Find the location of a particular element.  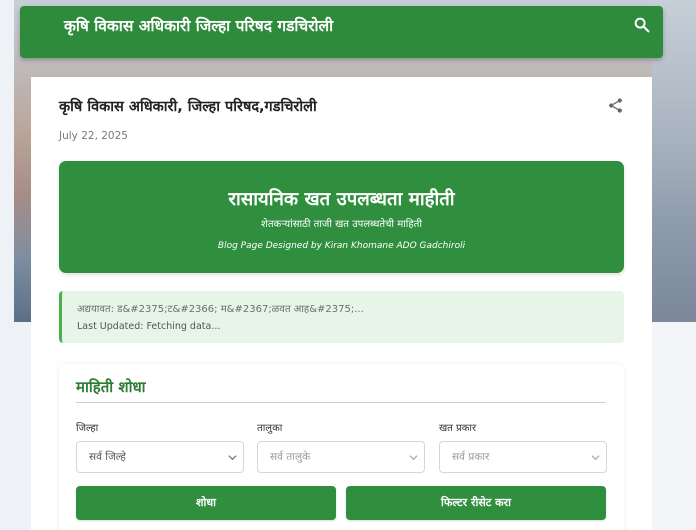

taluka-select: सर्व तालुके is located at coordinates (341, 457).